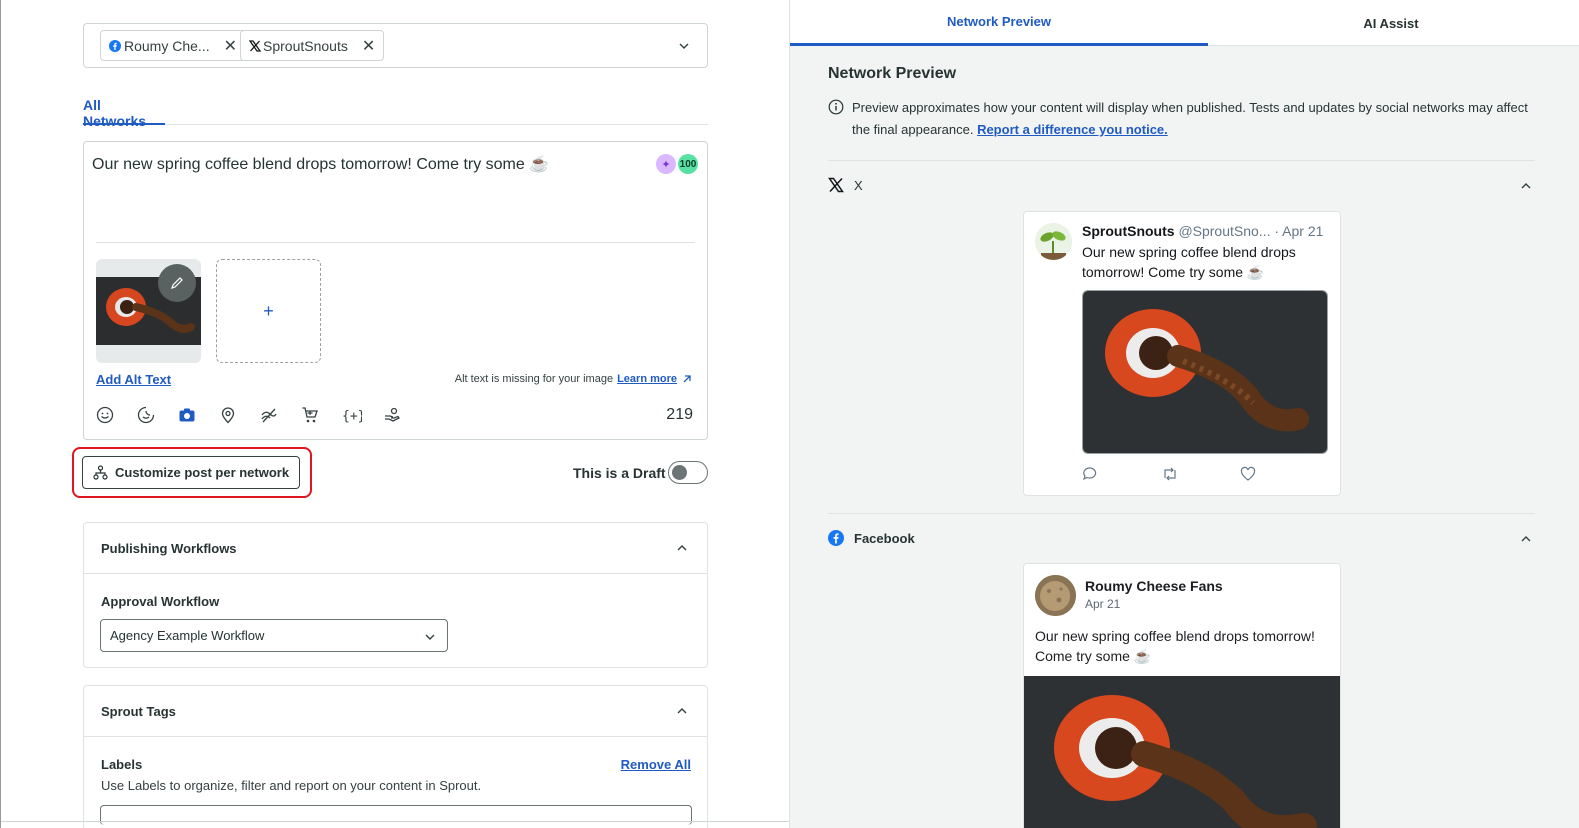 The width and height of the screenshot is (1579, 828). I want to click on emoji-icon, so click(116, 415).